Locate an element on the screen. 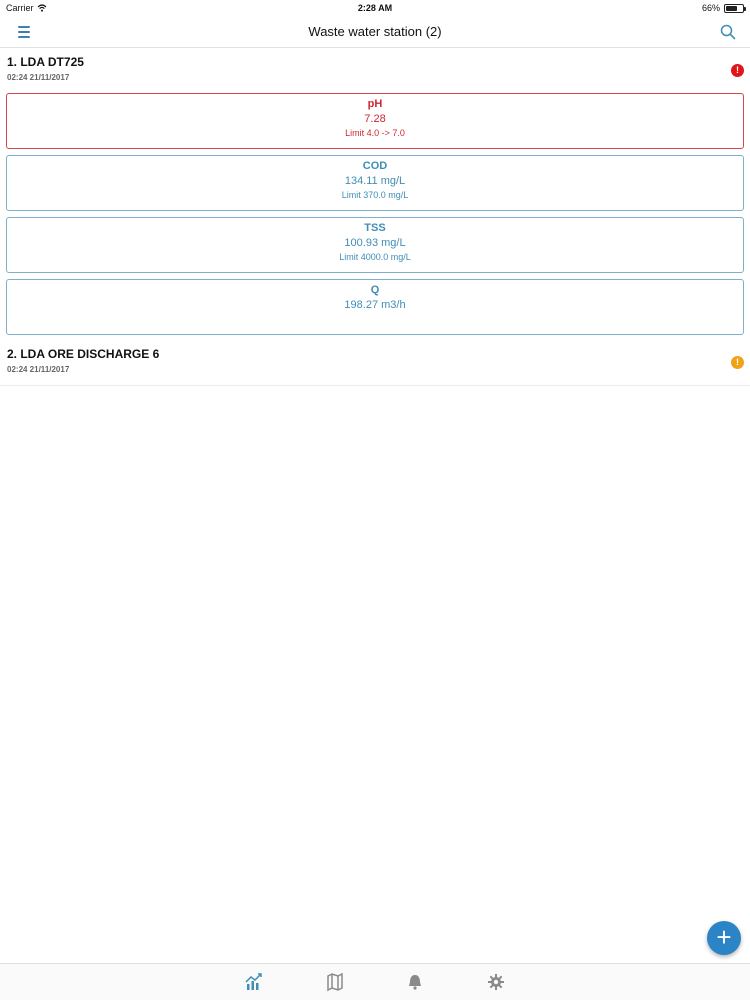  station-header: 1. LDA DT725 02:24 21/11/2017 ! is located at coordinates (375, 71).